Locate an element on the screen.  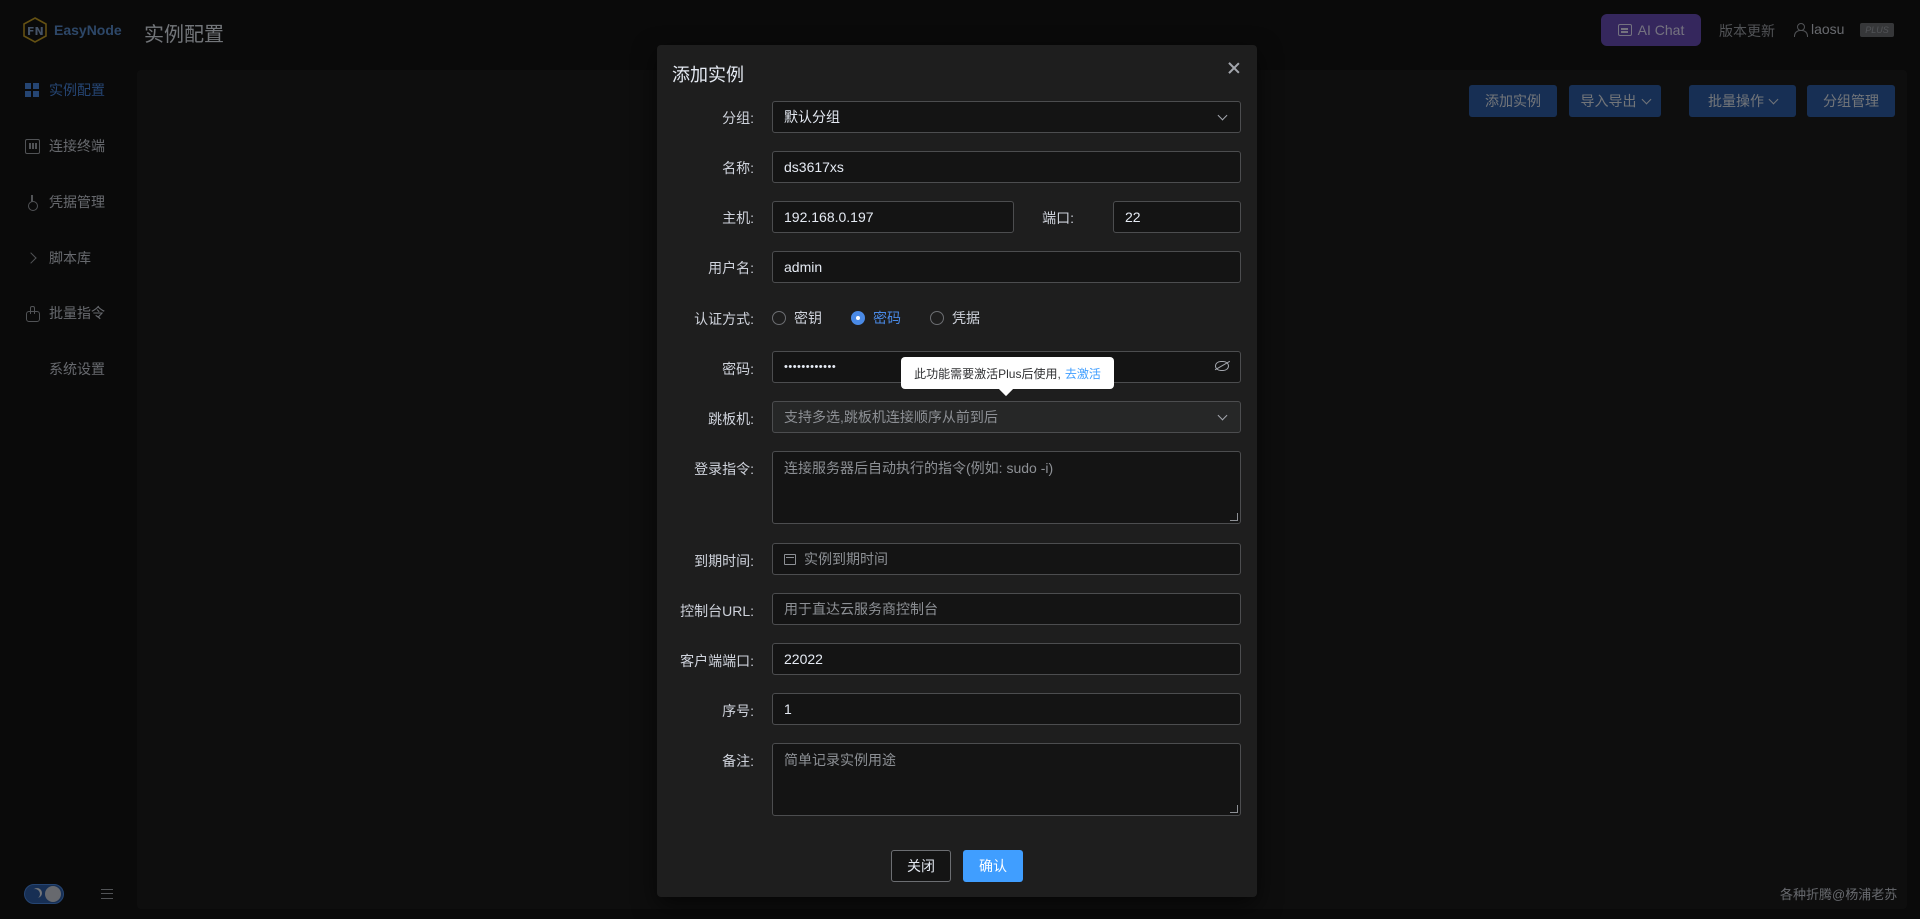
close-icon is located at coordinates (1234, 68).